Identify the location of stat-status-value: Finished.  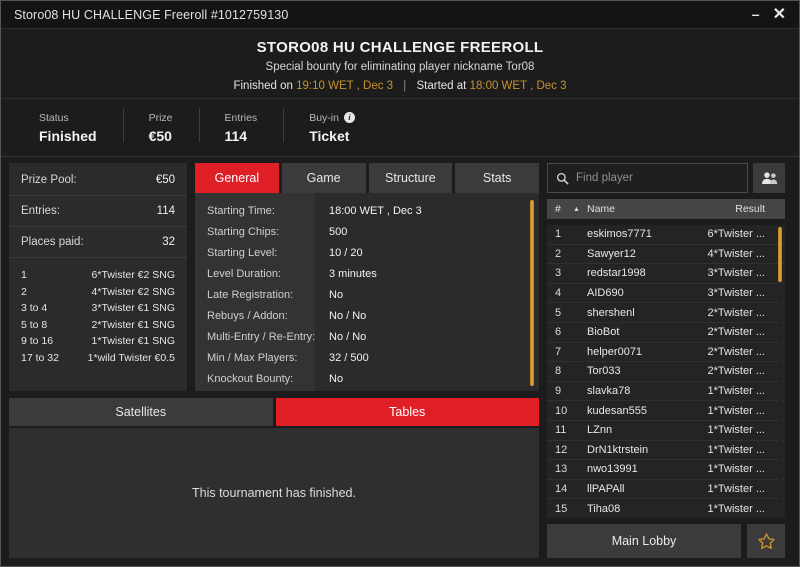
(68, 135).